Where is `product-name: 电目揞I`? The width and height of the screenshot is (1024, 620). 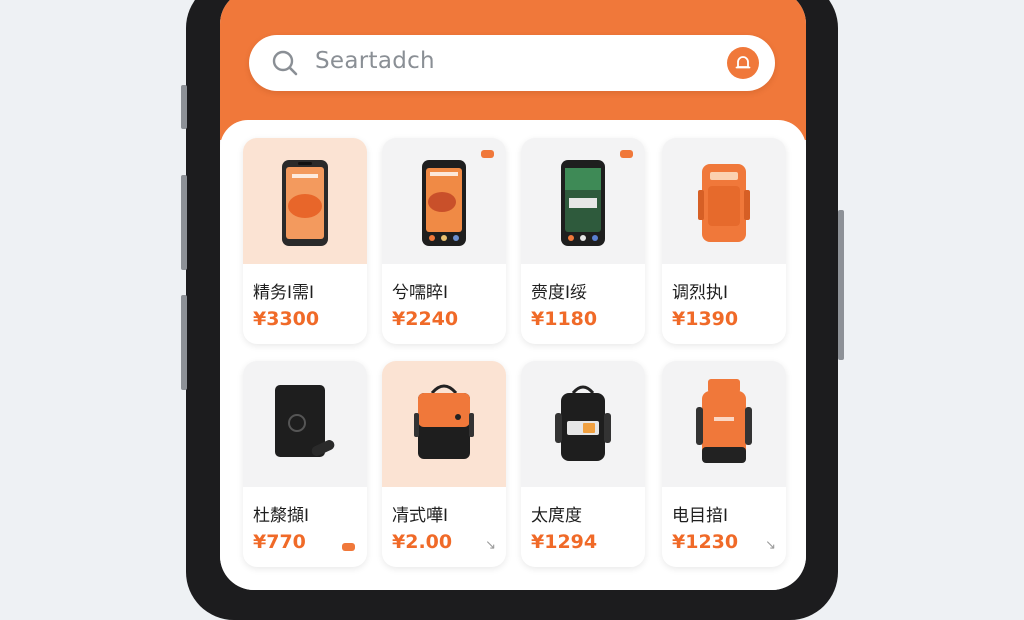
product-name: 电目揞I is located at coordinates (700, 516).